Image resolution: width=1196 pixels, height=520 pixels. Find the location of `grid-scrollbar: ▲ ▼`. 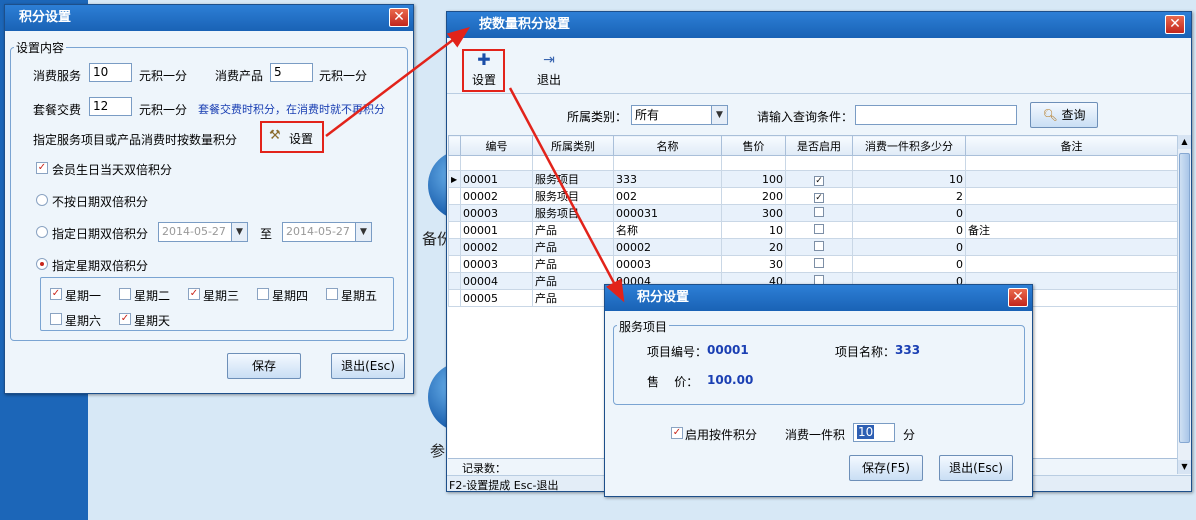

grid-scrollbar: ▲ ▼ is located at coordinates (1184, 304).